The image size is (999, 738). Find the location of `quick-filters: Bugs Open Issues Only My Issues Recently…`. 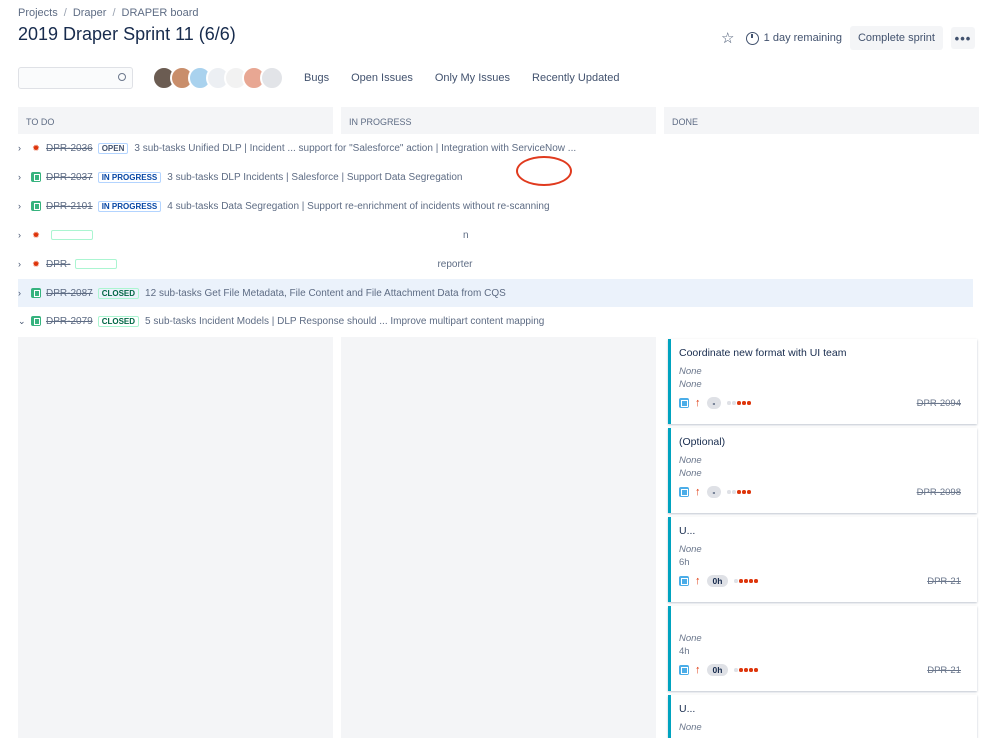

quick-filters: Bugs Open Issues Only My Issues Recently… is located at coordinates (461, 78).